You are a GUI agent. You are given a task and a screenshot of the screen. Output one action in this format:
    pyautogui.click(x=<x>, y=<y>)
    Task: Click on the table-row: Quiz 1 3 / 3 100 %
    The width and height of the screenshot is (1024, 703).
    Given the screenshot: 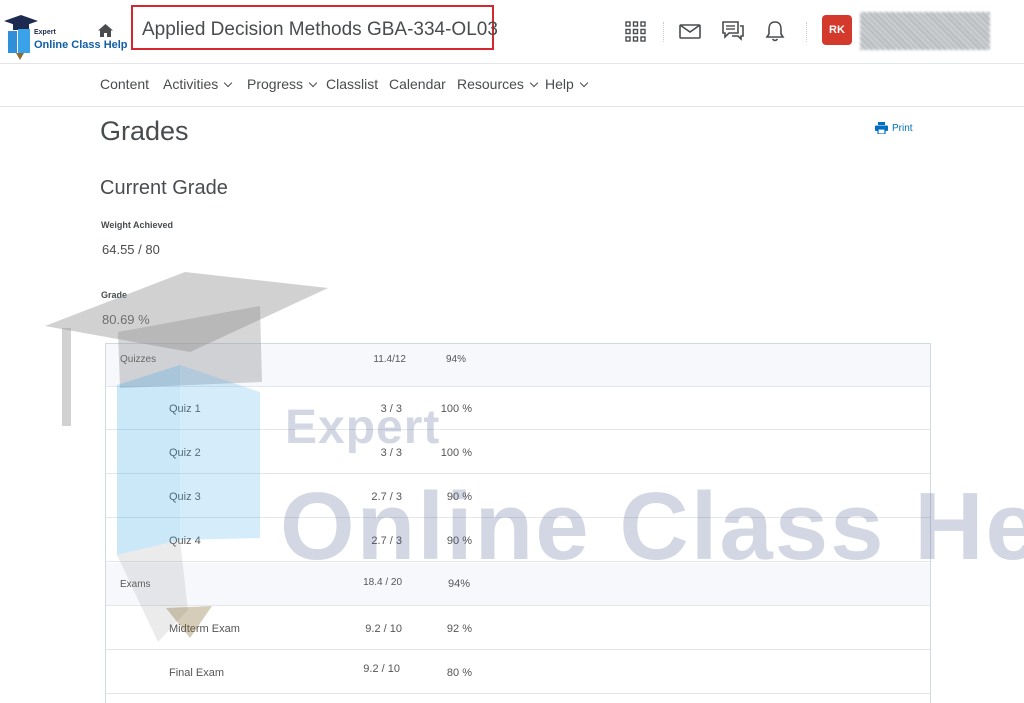 What is the action you would take?
    pyautogui.click(x=518, y=408)
    